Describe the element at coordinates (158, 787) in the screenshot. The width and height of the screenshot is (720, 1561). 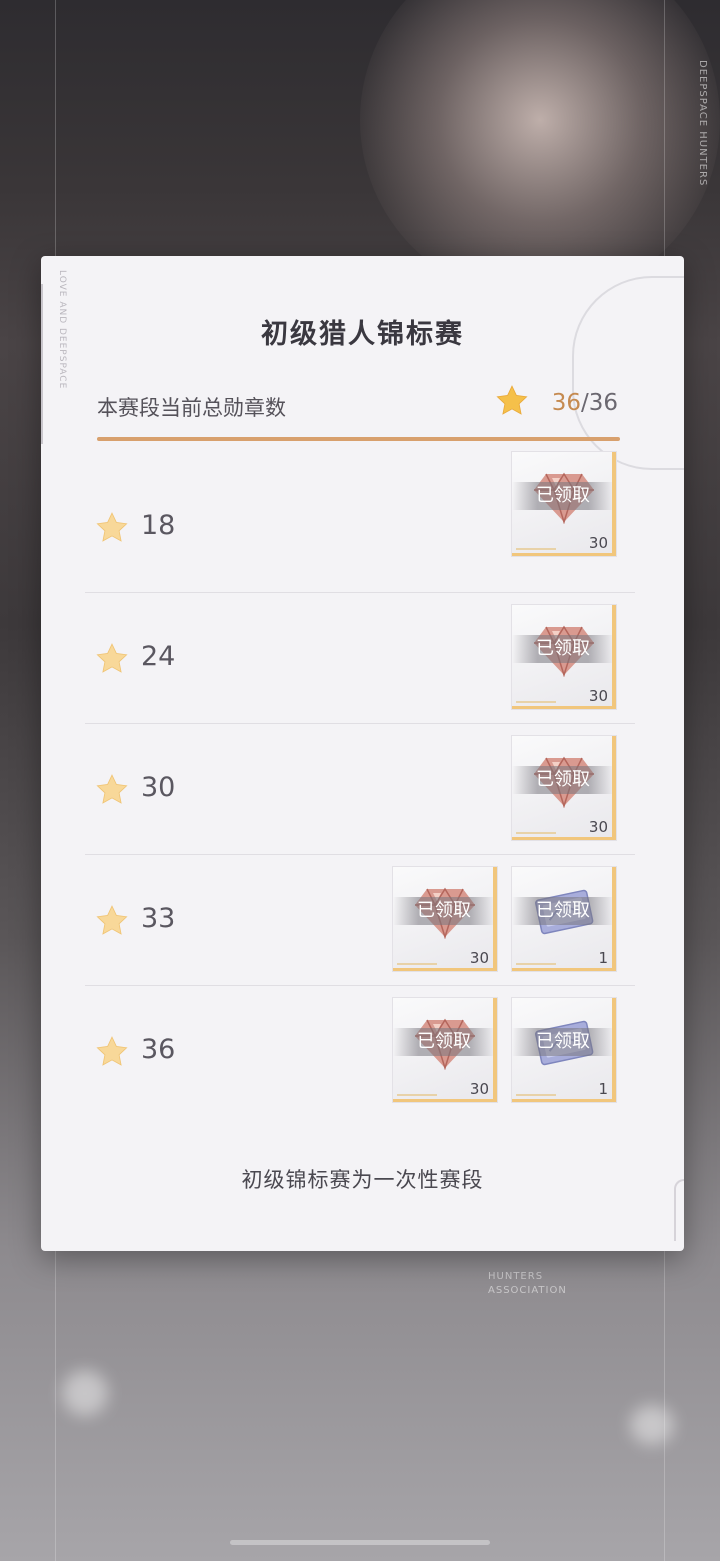
I see `tier-threshold: 30` at that location.